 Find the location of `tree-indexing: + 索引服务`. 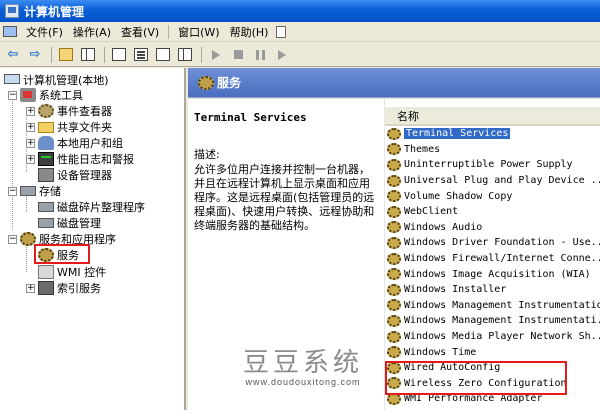

tree-indexing: + 索引服务 is located at coordinates (63, 288).